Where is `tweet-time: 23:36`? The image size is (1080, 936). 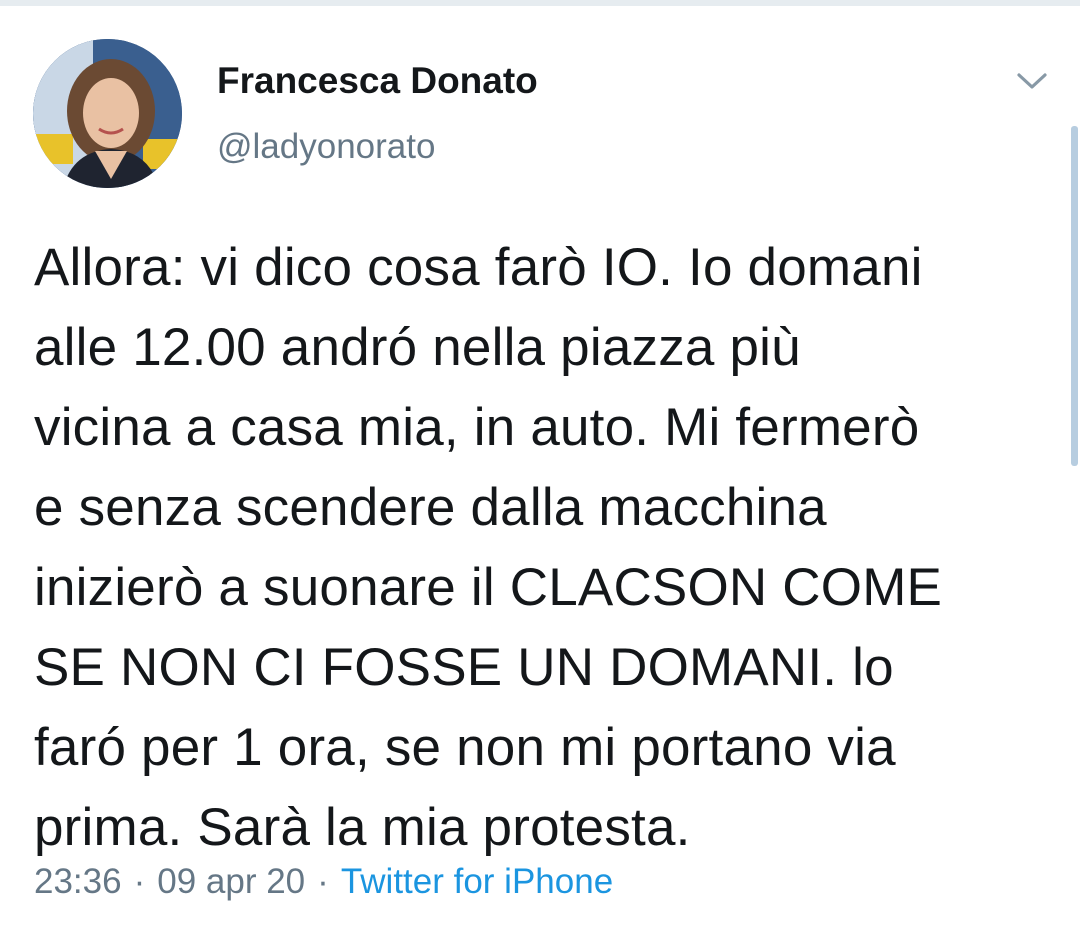 tweet-time: 23:36 is located at coordinates (78, 881).